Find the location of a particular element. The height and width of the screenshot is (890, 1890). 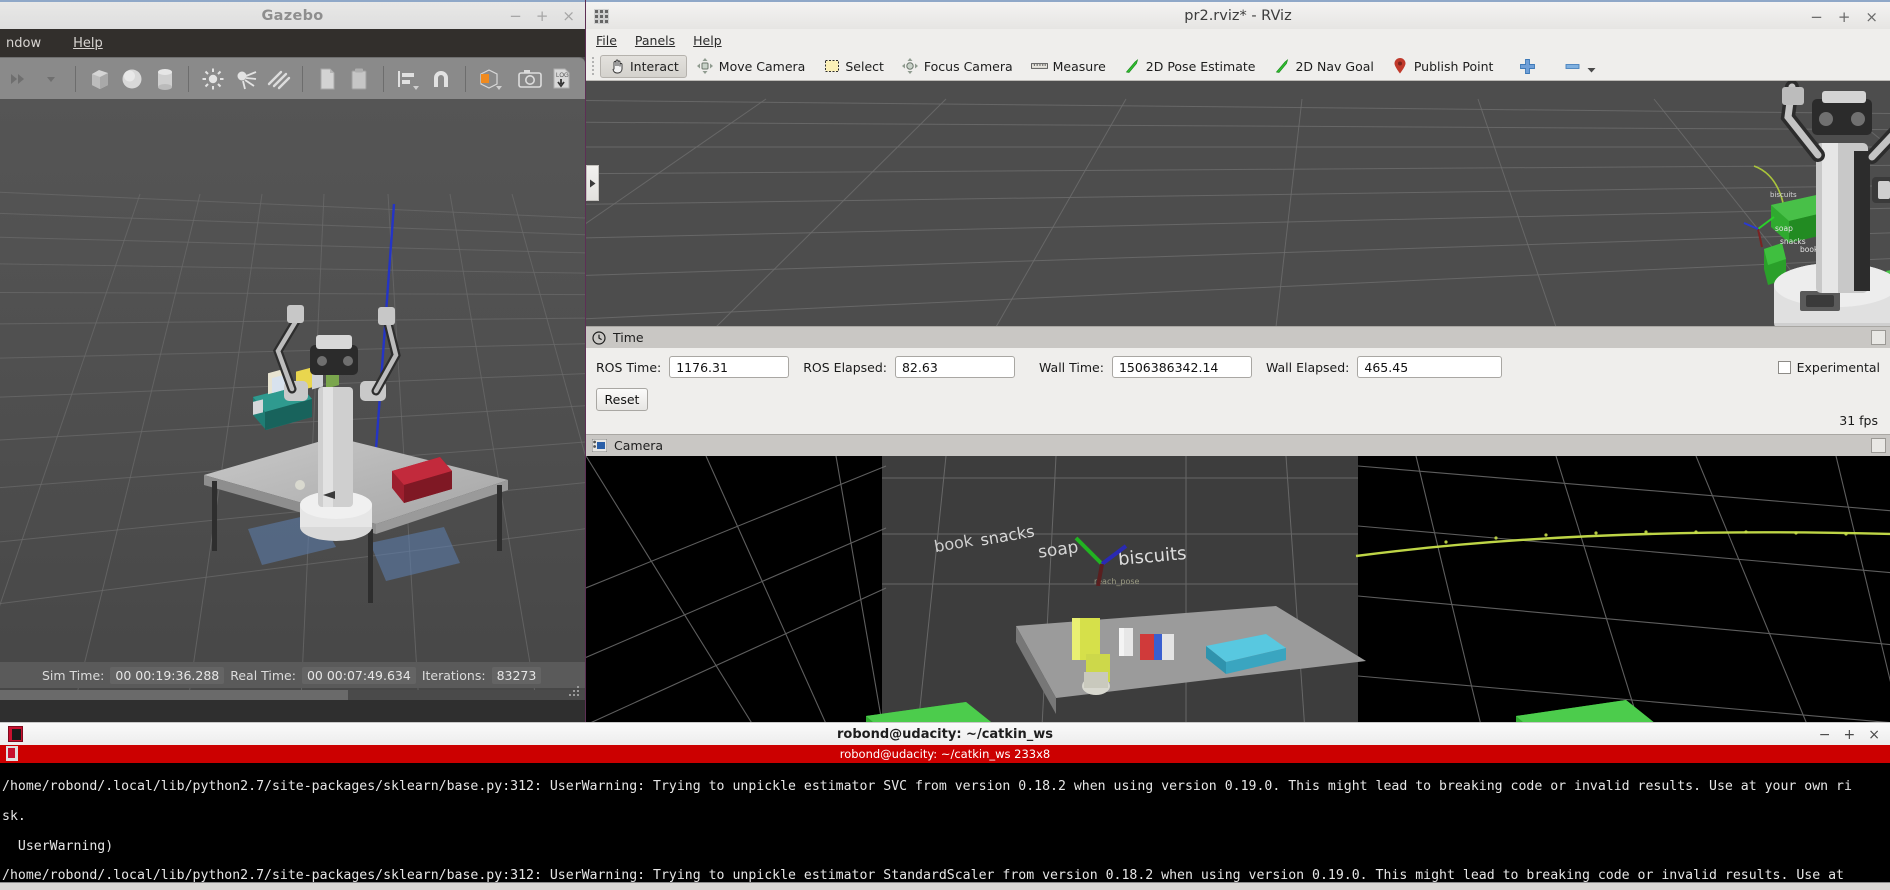

tool-add-button is located at coordinates (1523, 66).